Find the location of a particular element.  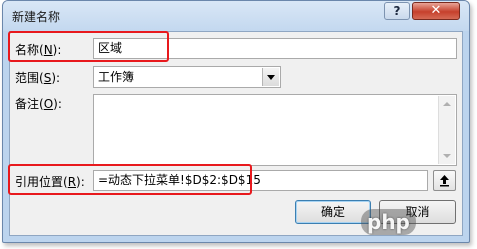

name-label: 名称(N): is located at coordinates (38, 50).